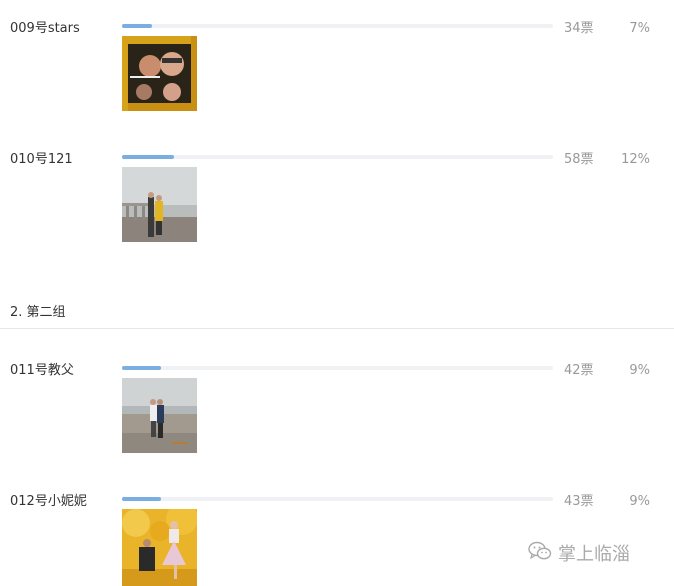  What do you see at coordinates (579, 370) in the screenshot?
I see `vote-count: 42票` at bounding box center [579, 370].